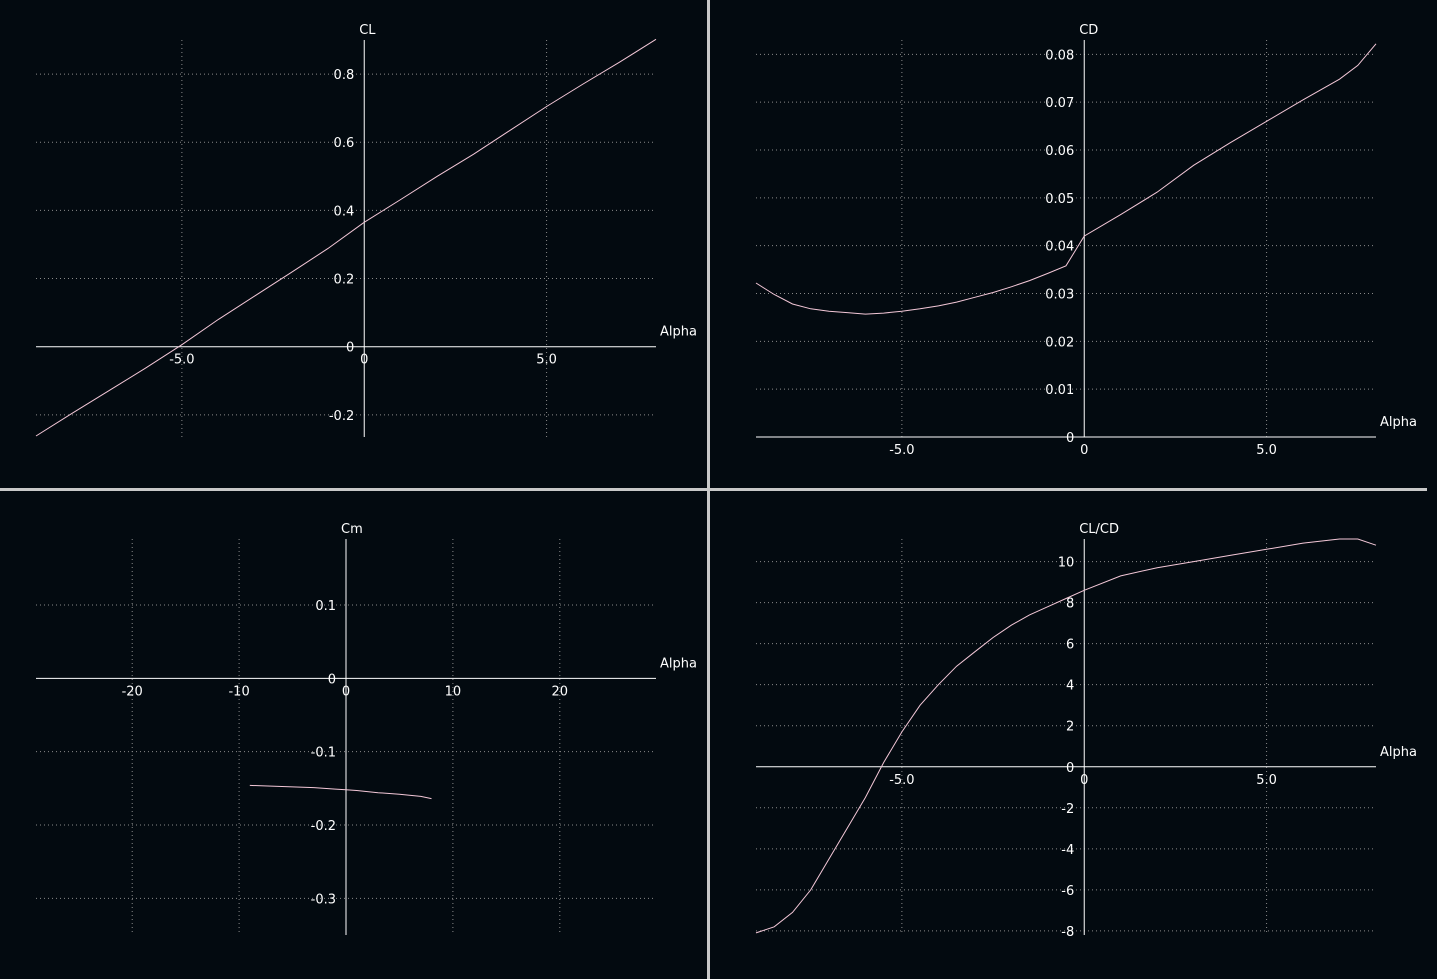 Image resolution: width=1437 pixels, height=979 pixels. Describe the element at coordinates (901, 780) in the screenshot. I see `cl-cd-x-tick-label: -5.0` at that location.